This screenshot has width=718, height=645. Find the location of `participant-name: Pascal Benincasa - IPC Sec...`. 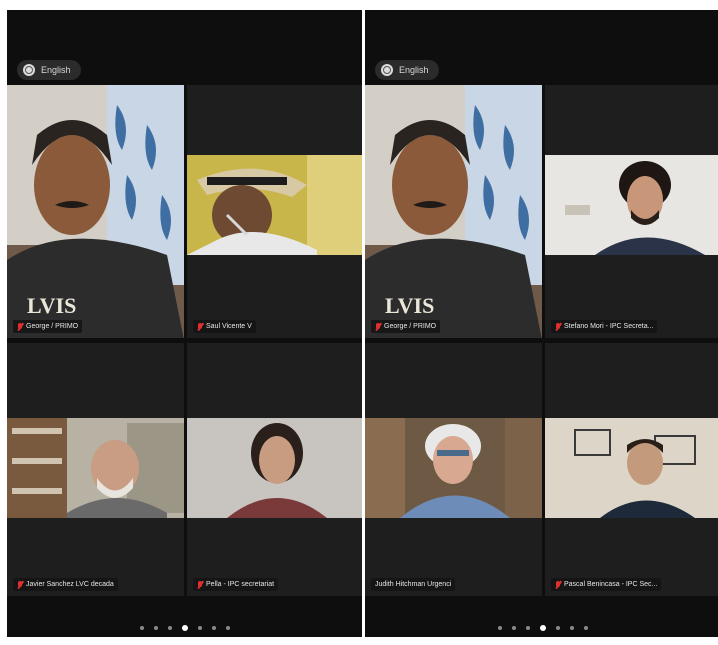

participant-name: Pascal Benincasa - IPC Sec... is located at coordinates (611, 584).